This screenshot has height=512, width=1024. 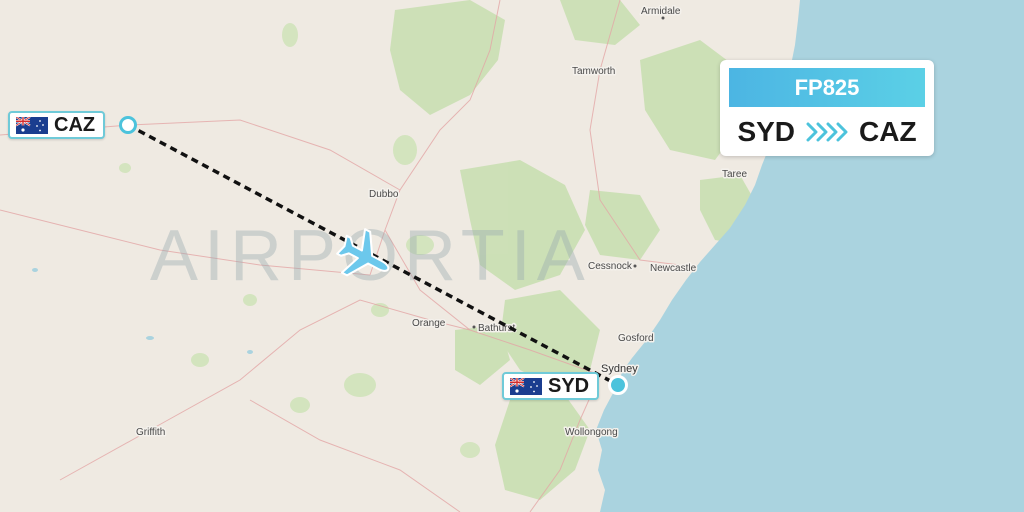 I want to click on chevrons-right-icon, so click(x=827, y=132).